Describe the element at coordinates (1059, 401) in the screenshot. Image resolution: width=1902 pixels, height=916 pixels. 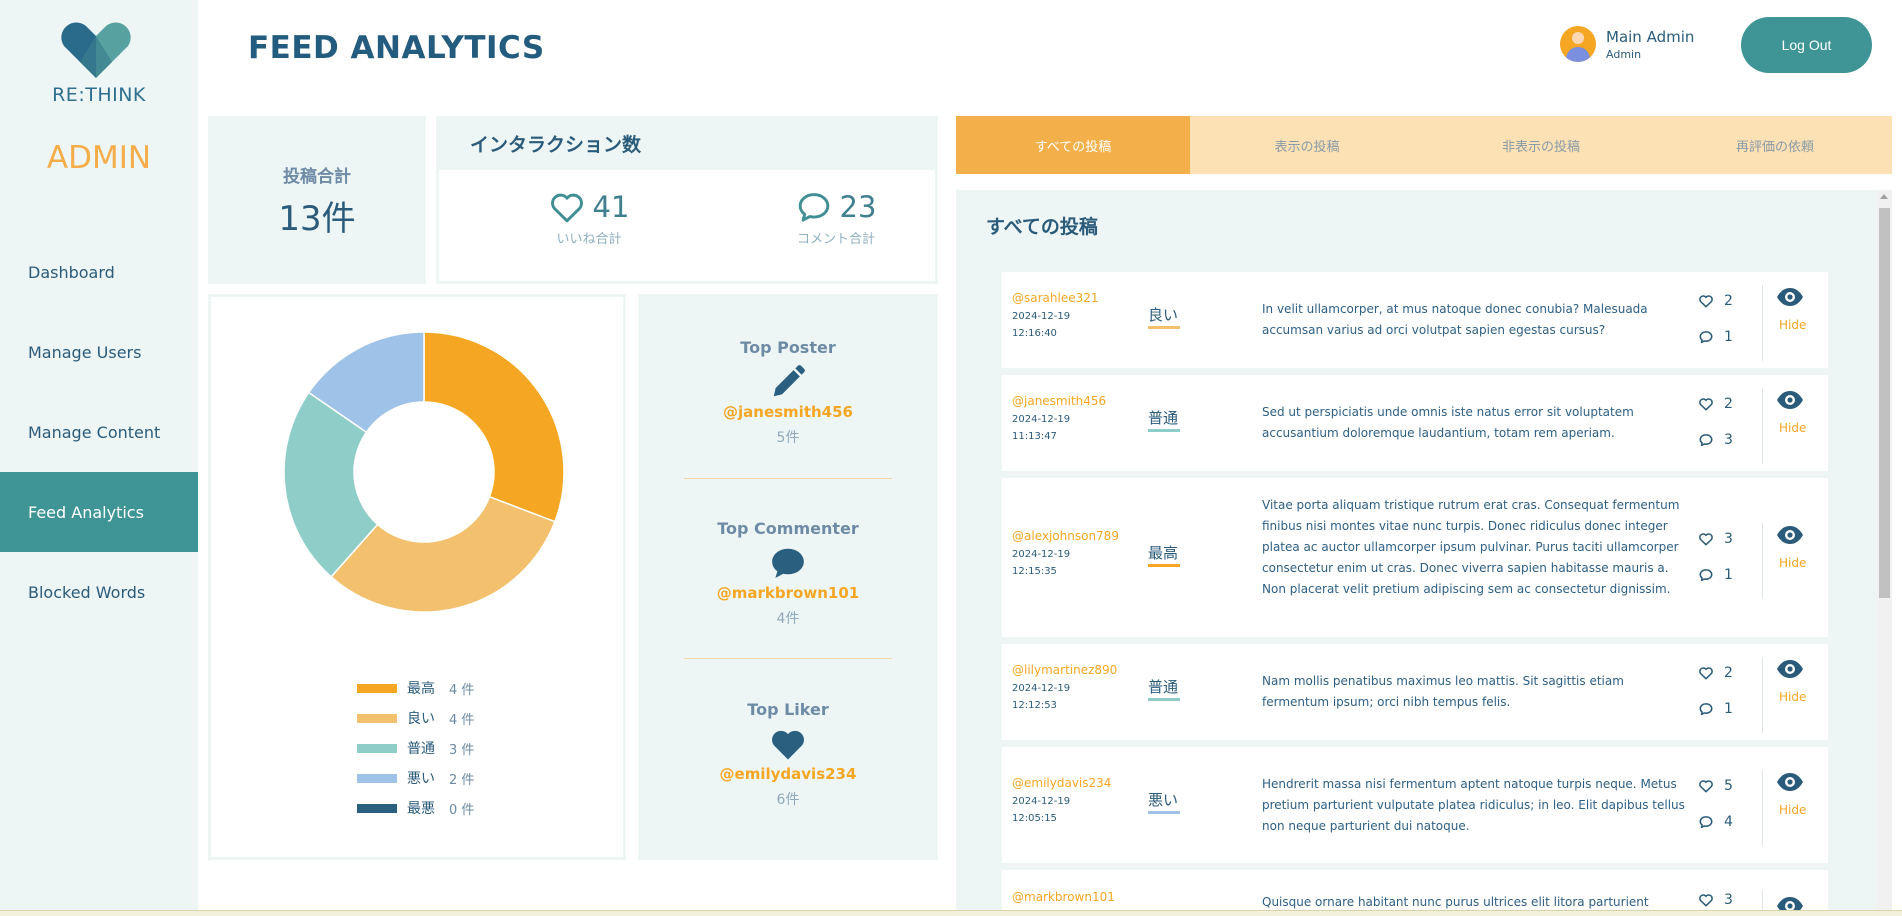
I see `post-username: @janesmith456` at that location.